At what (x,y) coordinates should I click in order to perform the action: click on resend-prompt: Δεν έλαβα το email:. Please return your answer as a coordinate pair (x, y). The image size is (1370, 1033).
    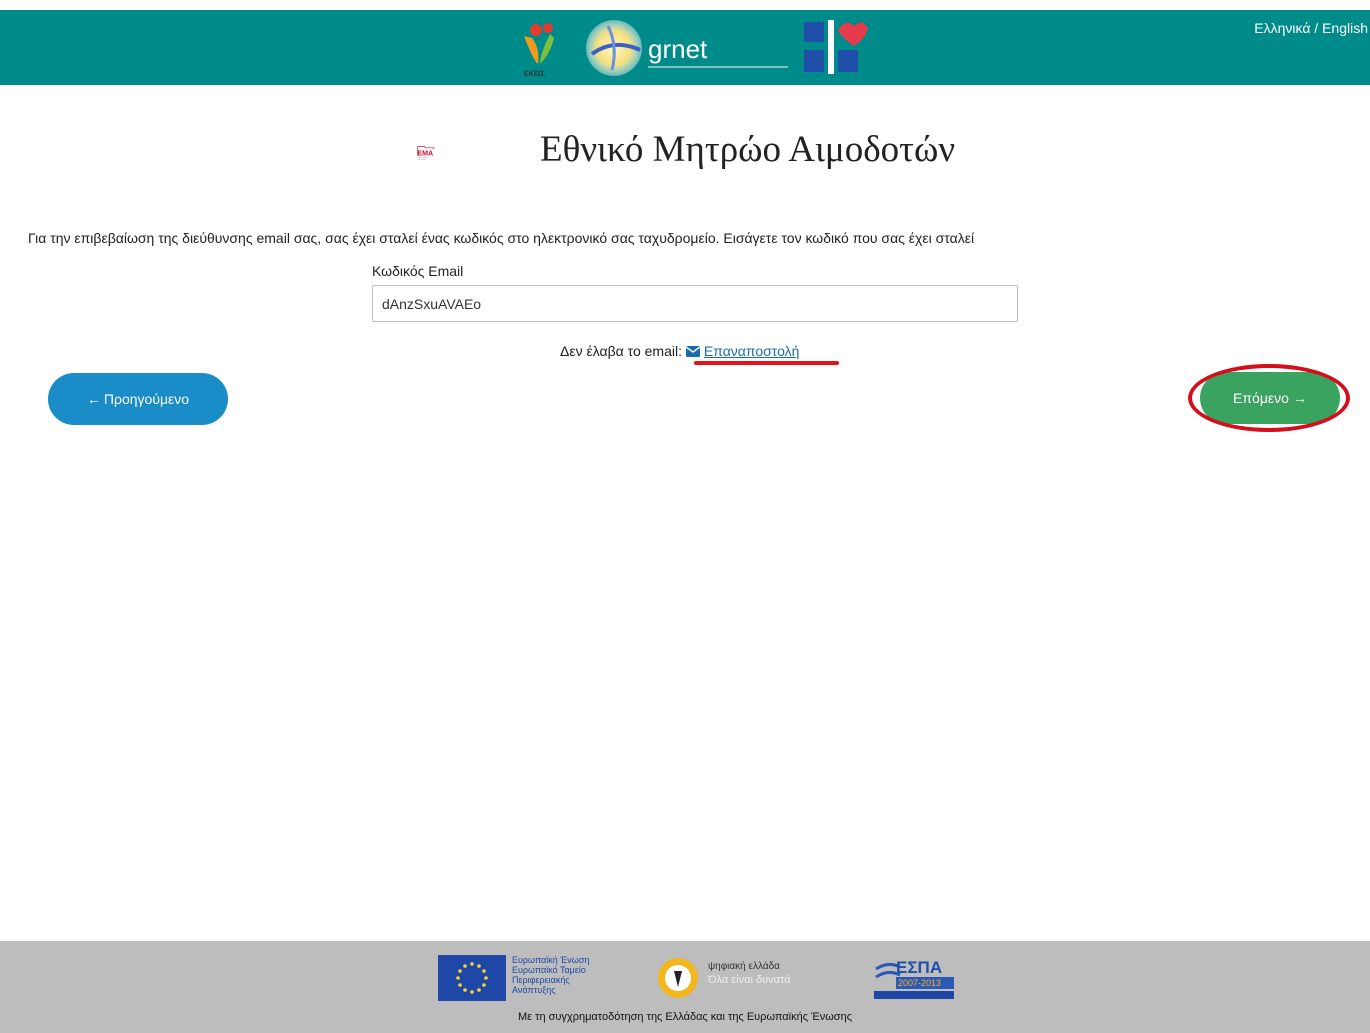
    Looking at the image, I should click on (621, 351).